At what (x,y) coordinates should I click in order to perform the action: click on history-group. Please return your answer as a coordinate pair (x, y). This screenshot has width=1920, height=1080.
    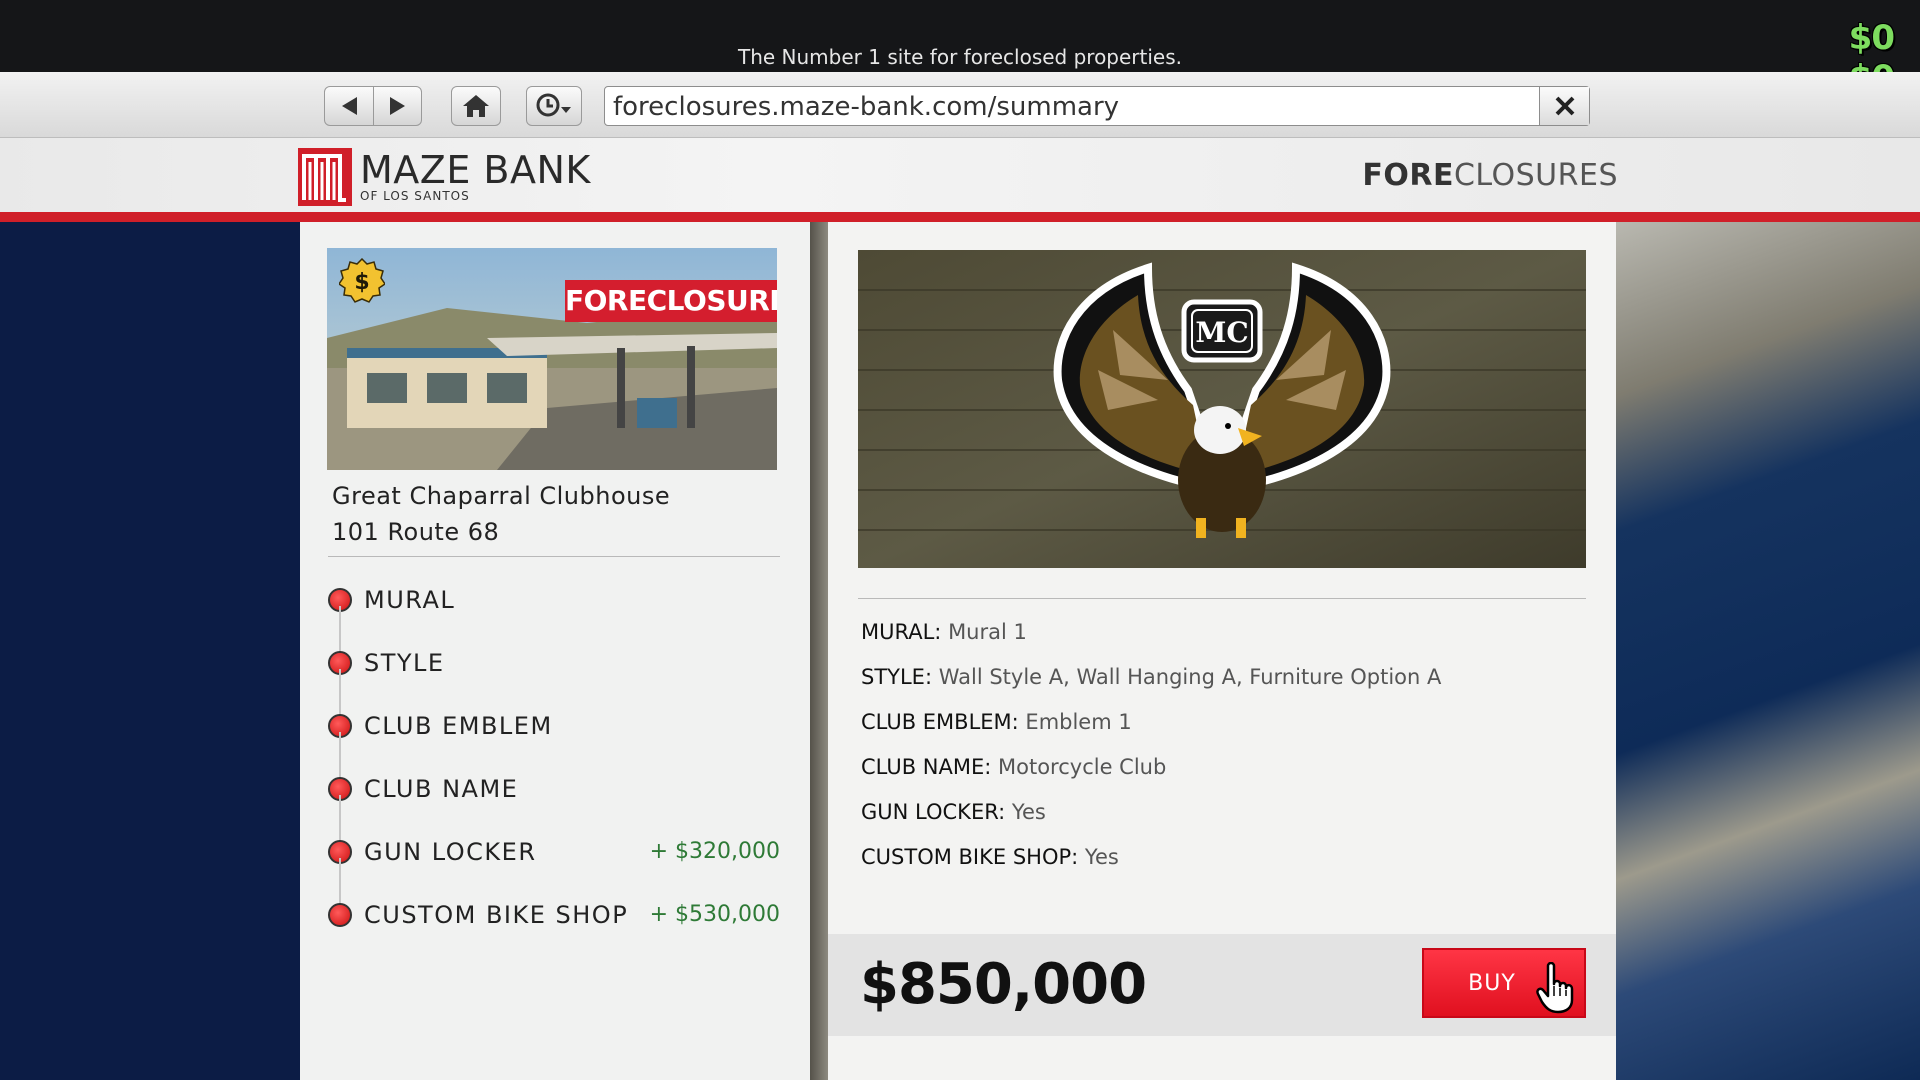
    Looking at the image, I should click on (554, 106).